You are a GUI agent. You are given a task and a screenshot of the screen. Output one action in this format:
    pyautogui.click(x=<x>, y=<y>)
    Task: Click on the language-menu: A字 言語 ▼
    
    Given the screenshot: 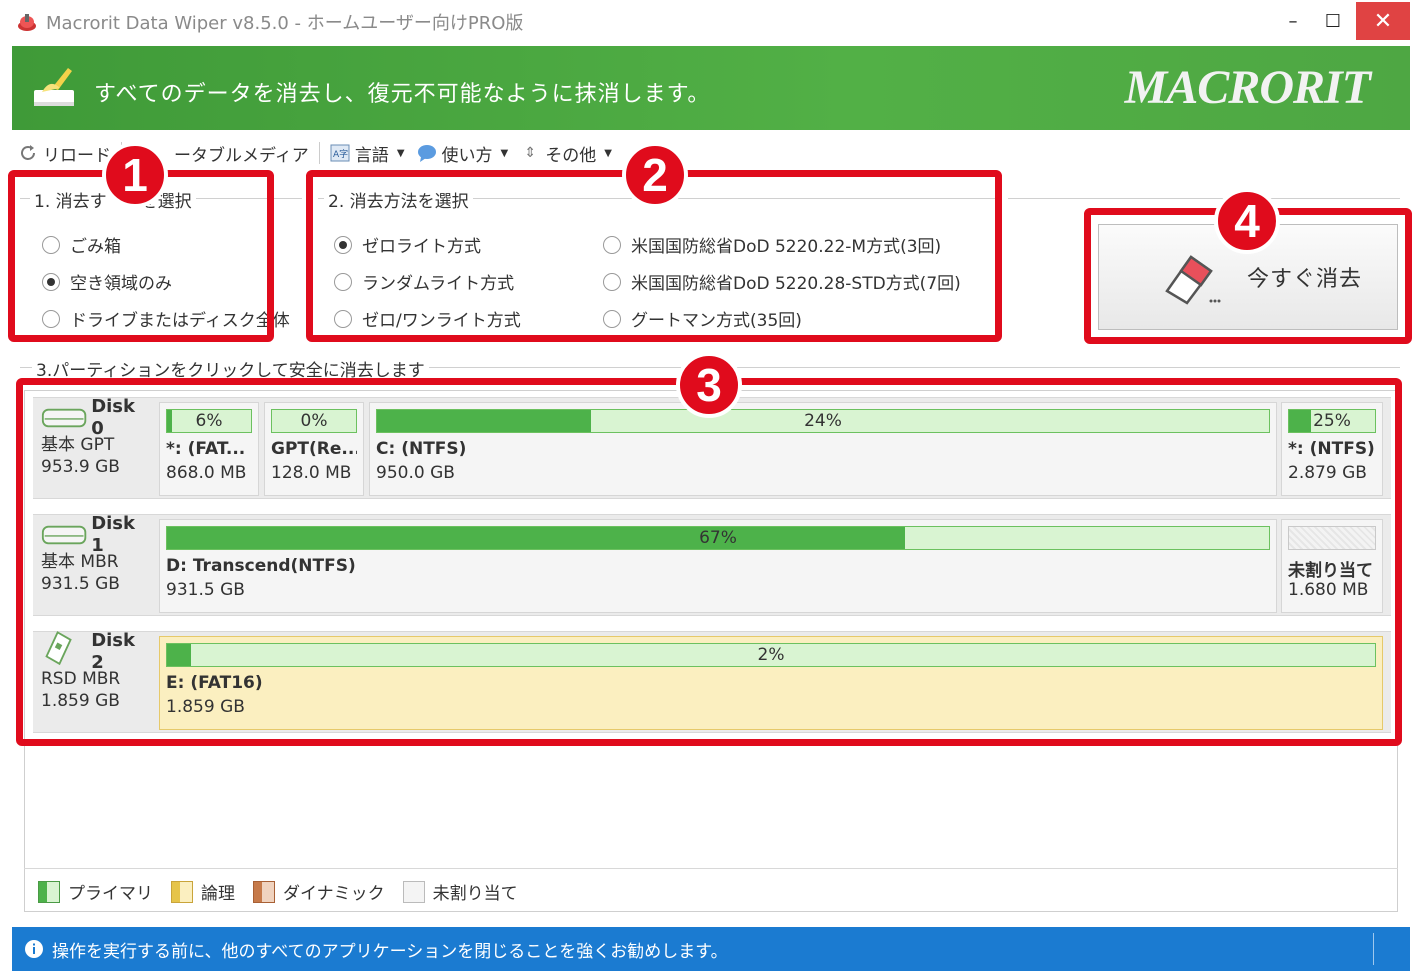 What is the action you would take?
    pyautogui.click(x=367, y=153)
    